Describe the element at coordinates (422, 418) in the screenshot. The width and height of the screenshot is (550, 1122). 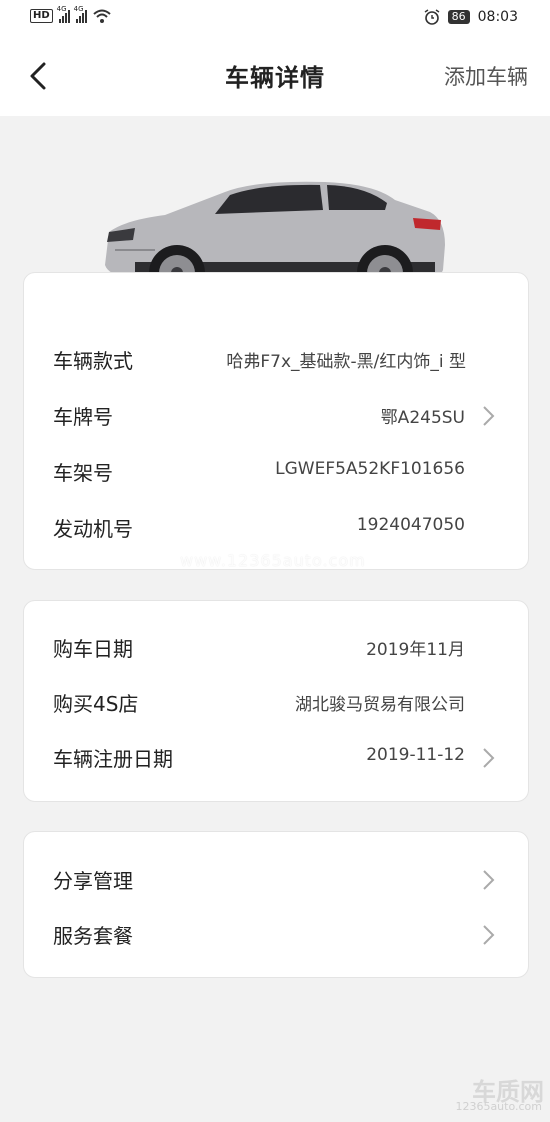
I see `plate-number-value: 鄂A245SU` at that location.